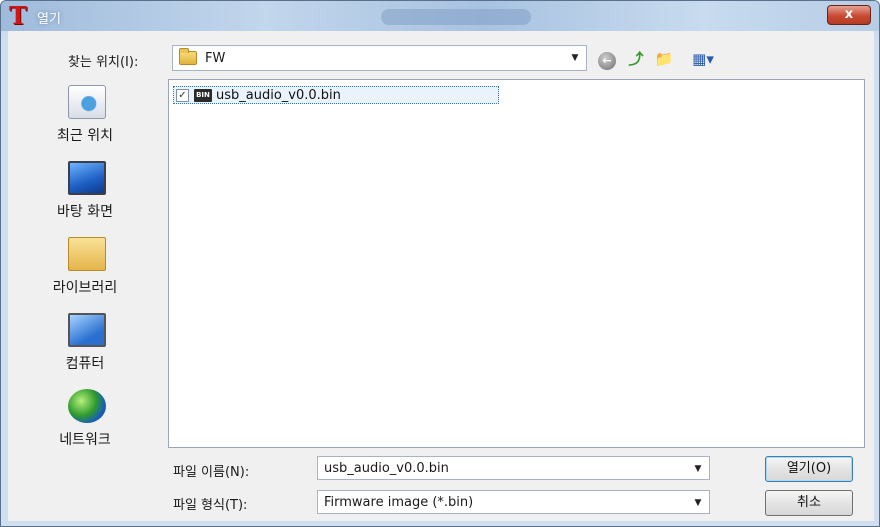 This screenshot has width=880, height=527. Describe the element at coordinates (87, 254) in the screenshot. I see `library-icon` at that location.